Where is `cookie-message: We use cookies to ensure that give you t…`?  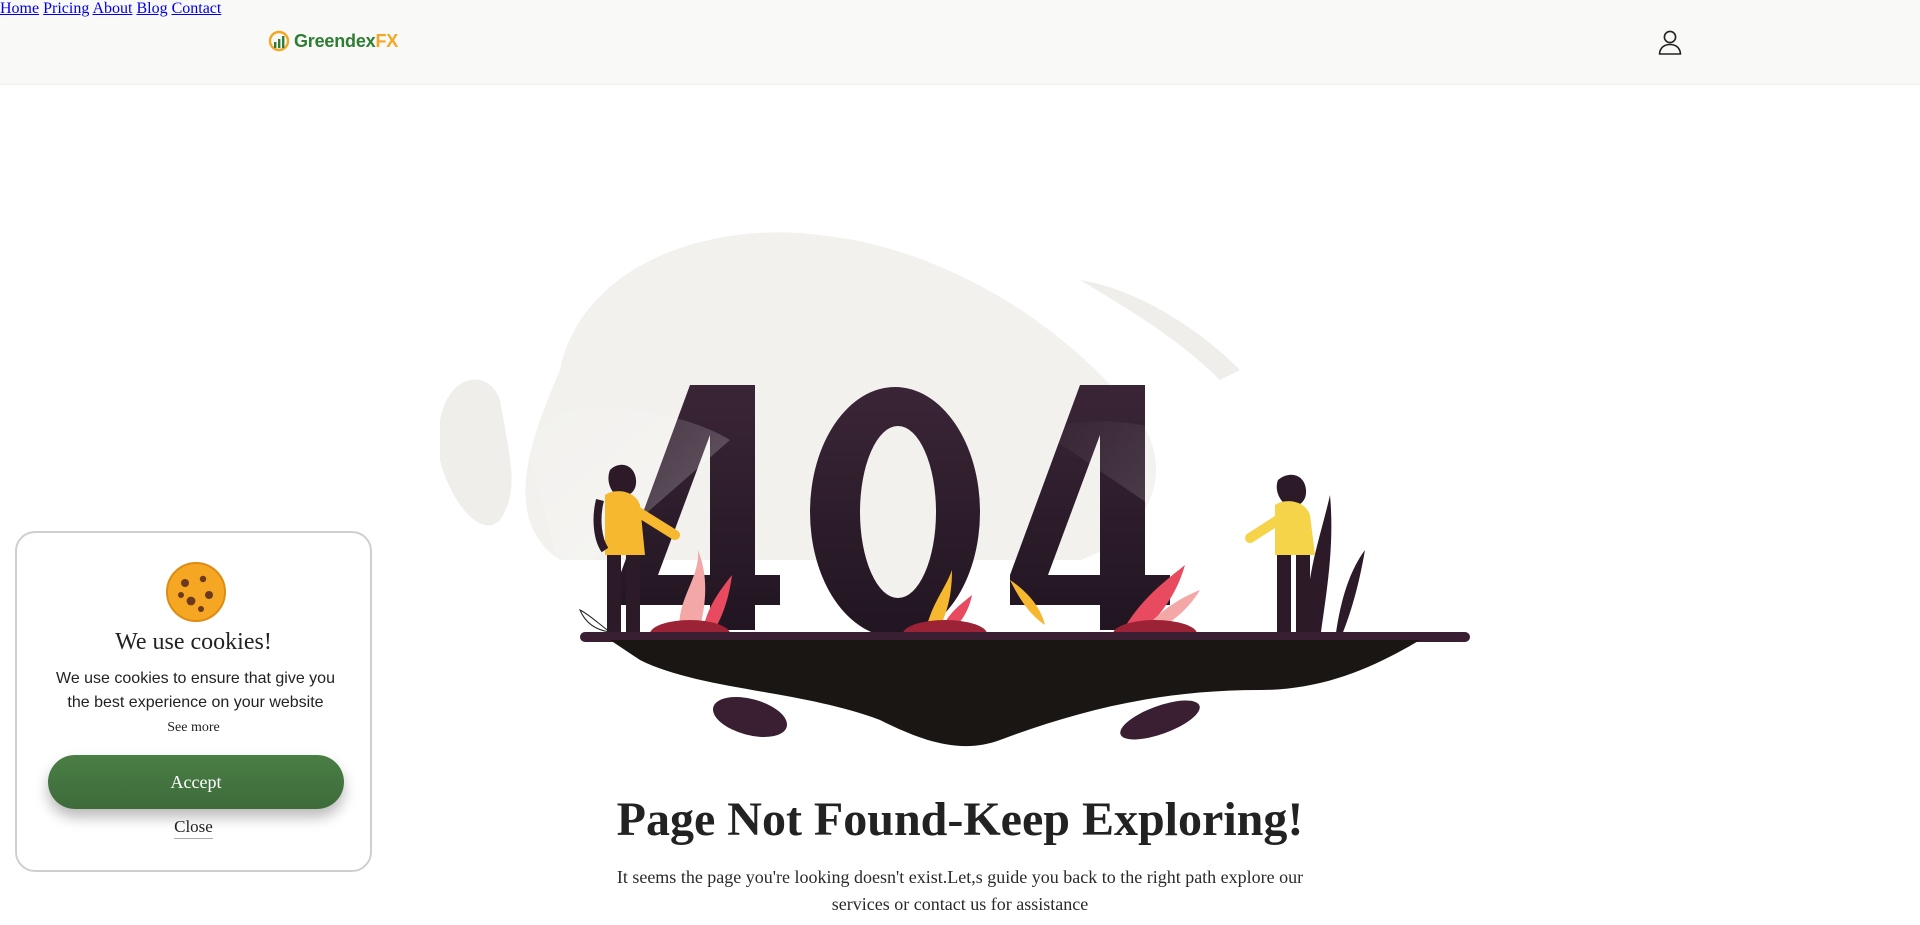 cookie-message: We use cookies to ensure that give you t… is located at coordinates (195, 690).